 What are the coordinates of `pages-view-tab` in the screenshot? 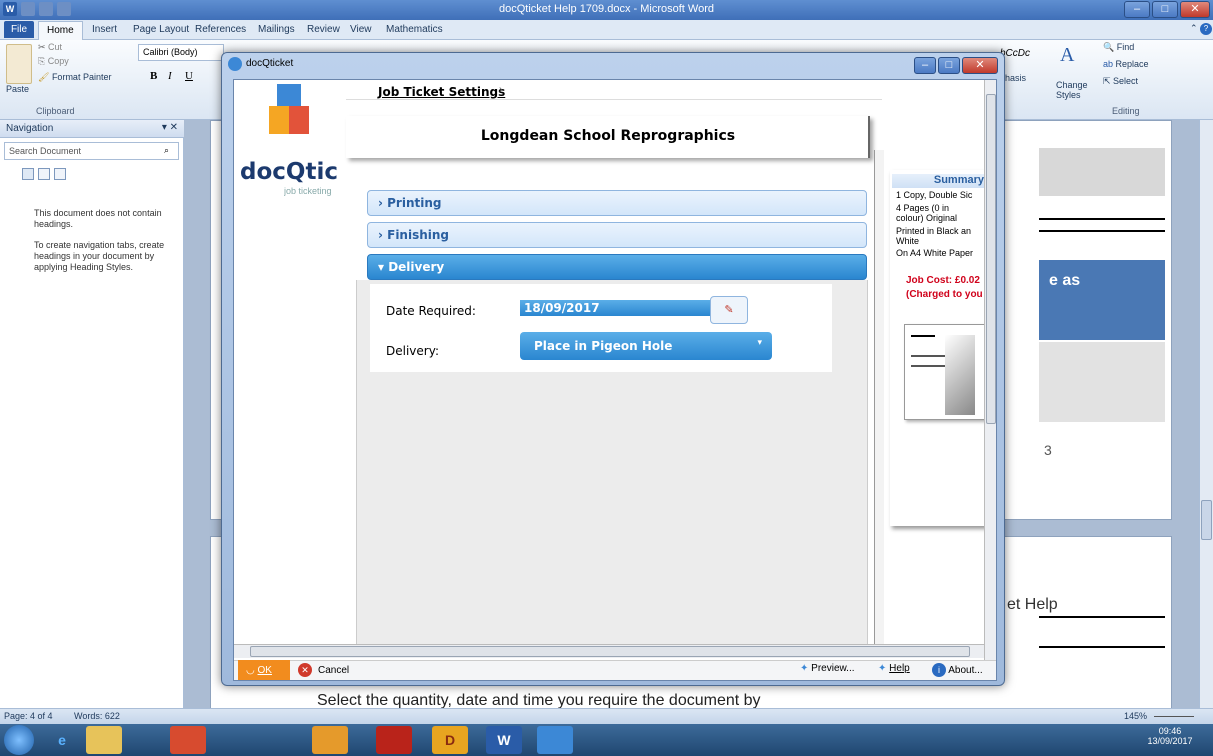 It's located at (44, 174).